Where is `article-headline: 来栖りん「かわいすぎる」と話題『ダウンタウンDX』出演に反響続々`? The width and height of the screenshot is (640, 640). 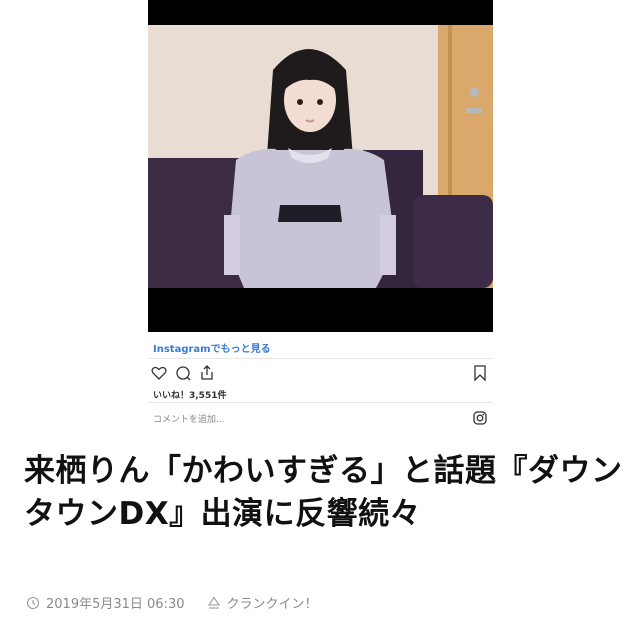 article-headline: 来栖りん「かわいすぎる」と話題『ダウンタウンDX』出演に反響続々 is located at coordinates (324, 493).